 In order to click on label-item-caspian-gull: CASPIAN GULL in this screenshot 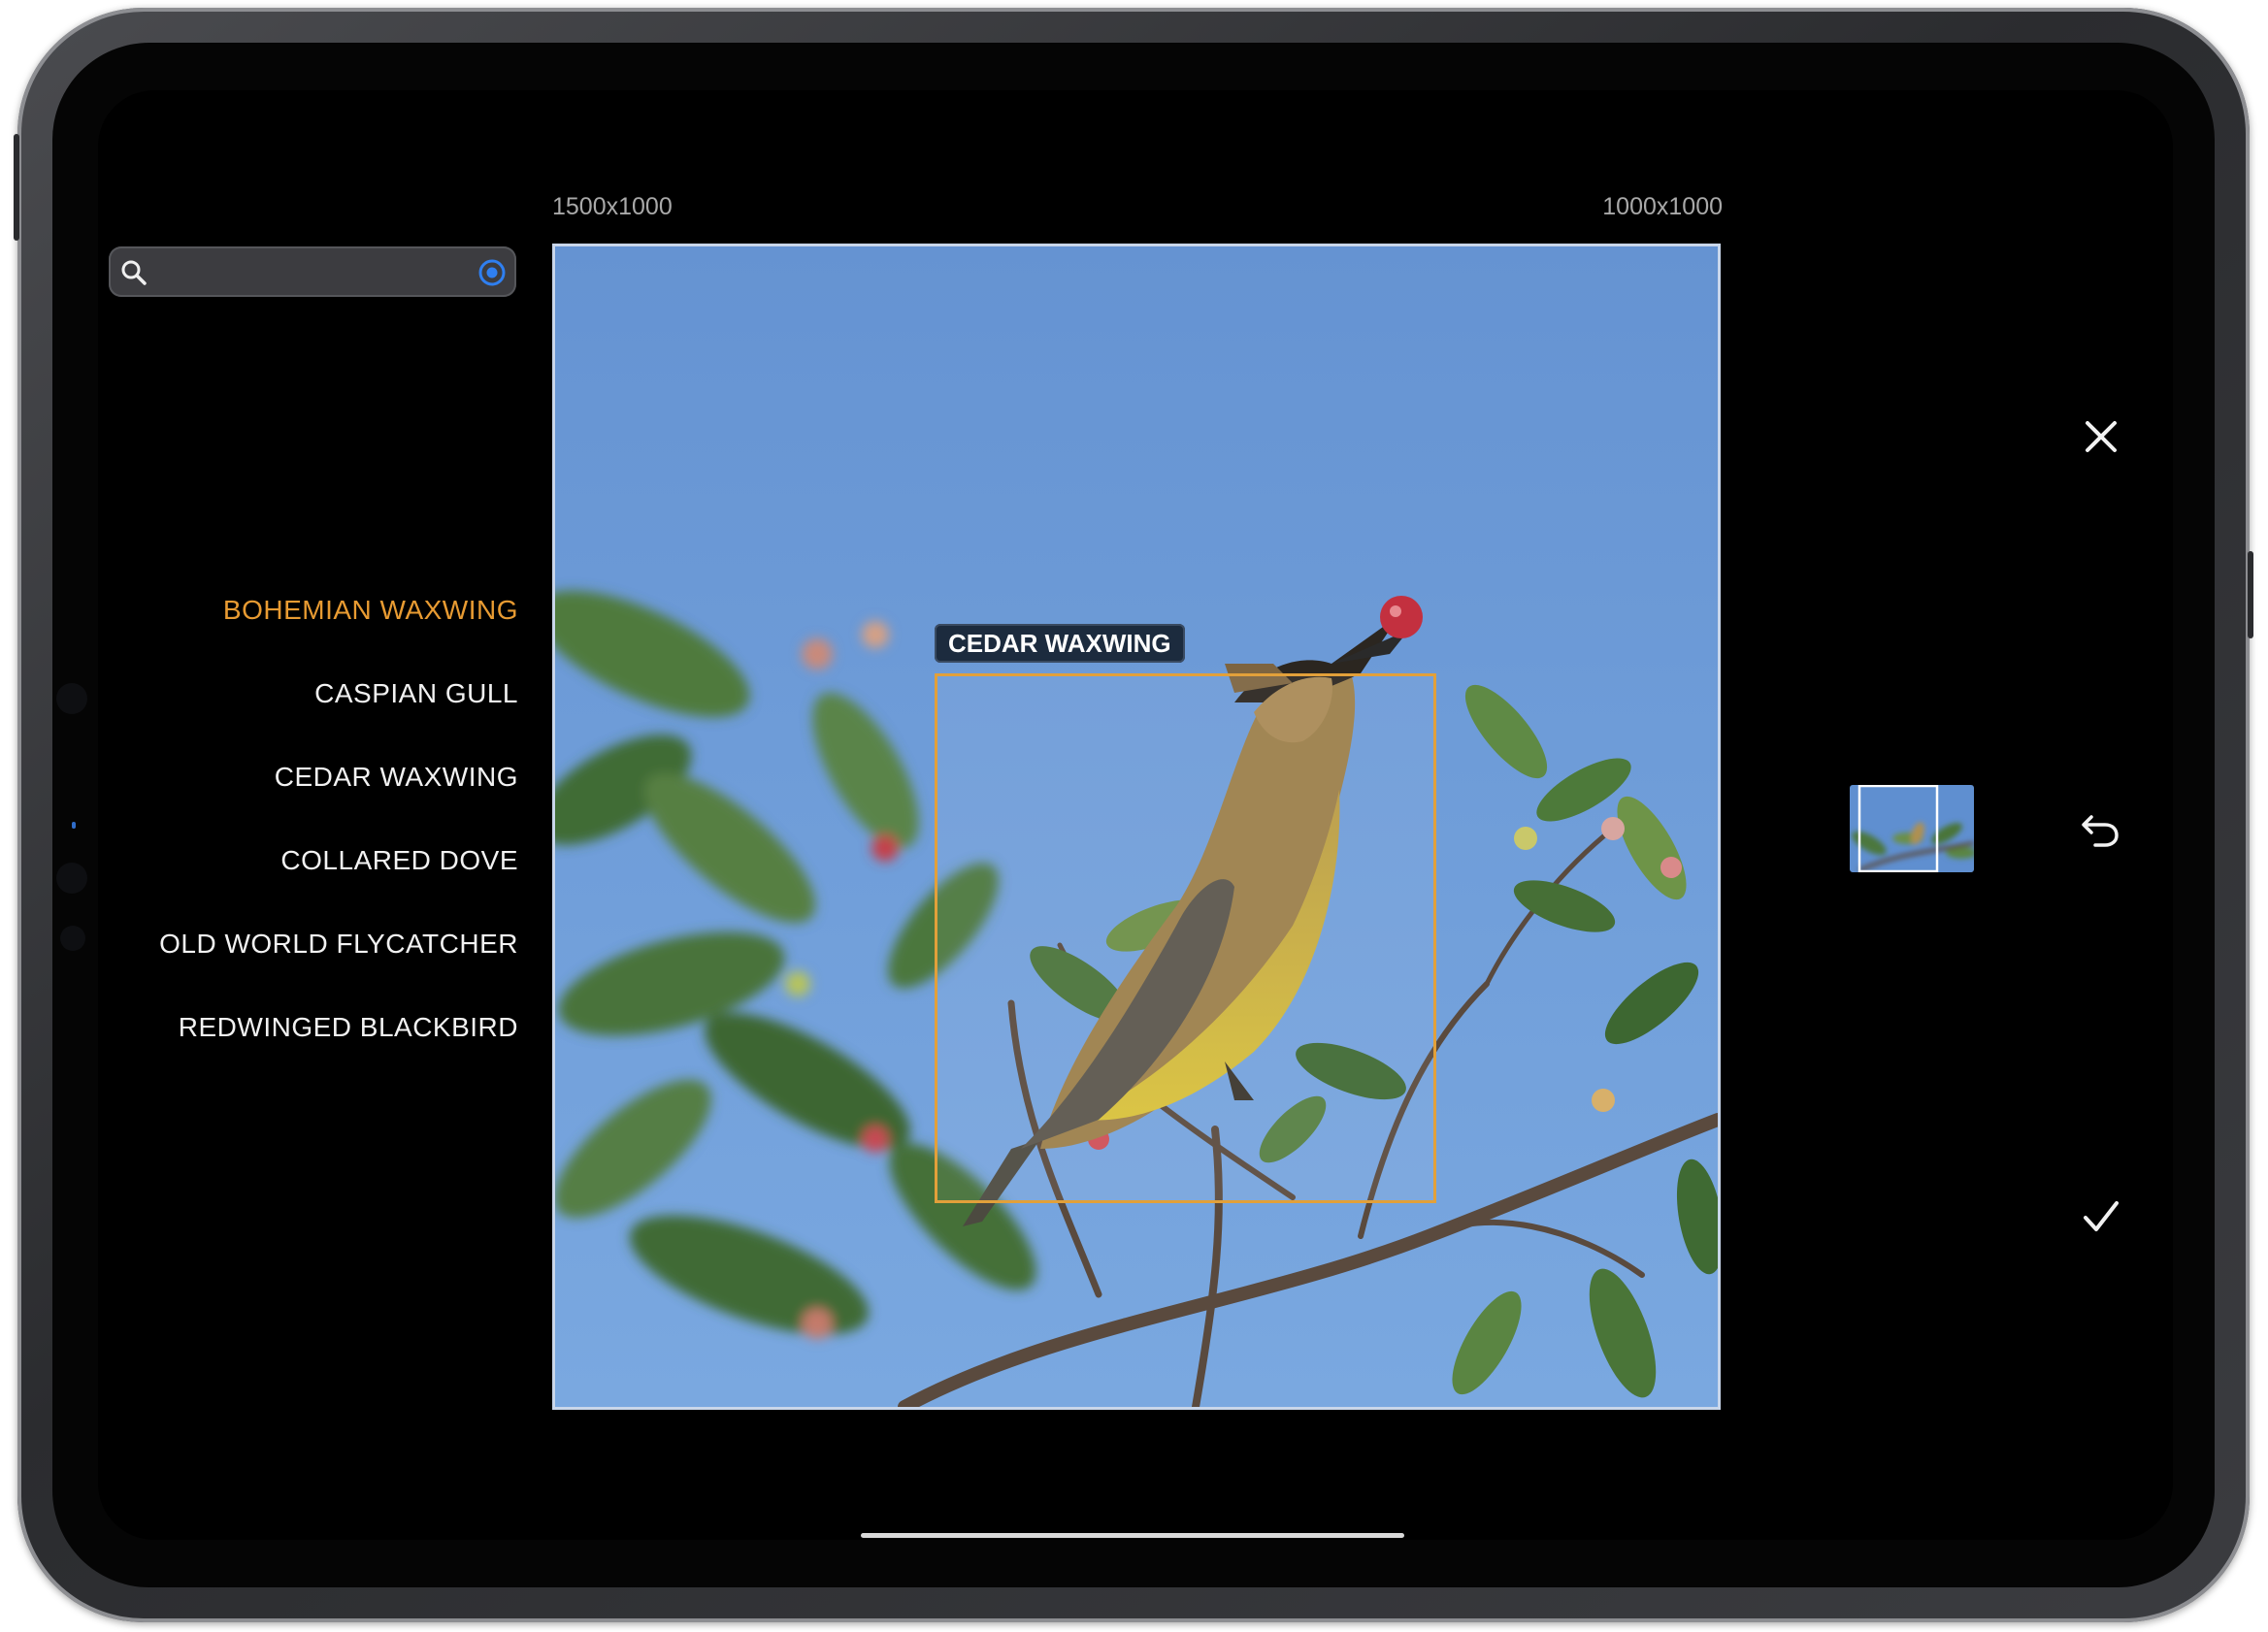, I will do `click(416, 693)`.